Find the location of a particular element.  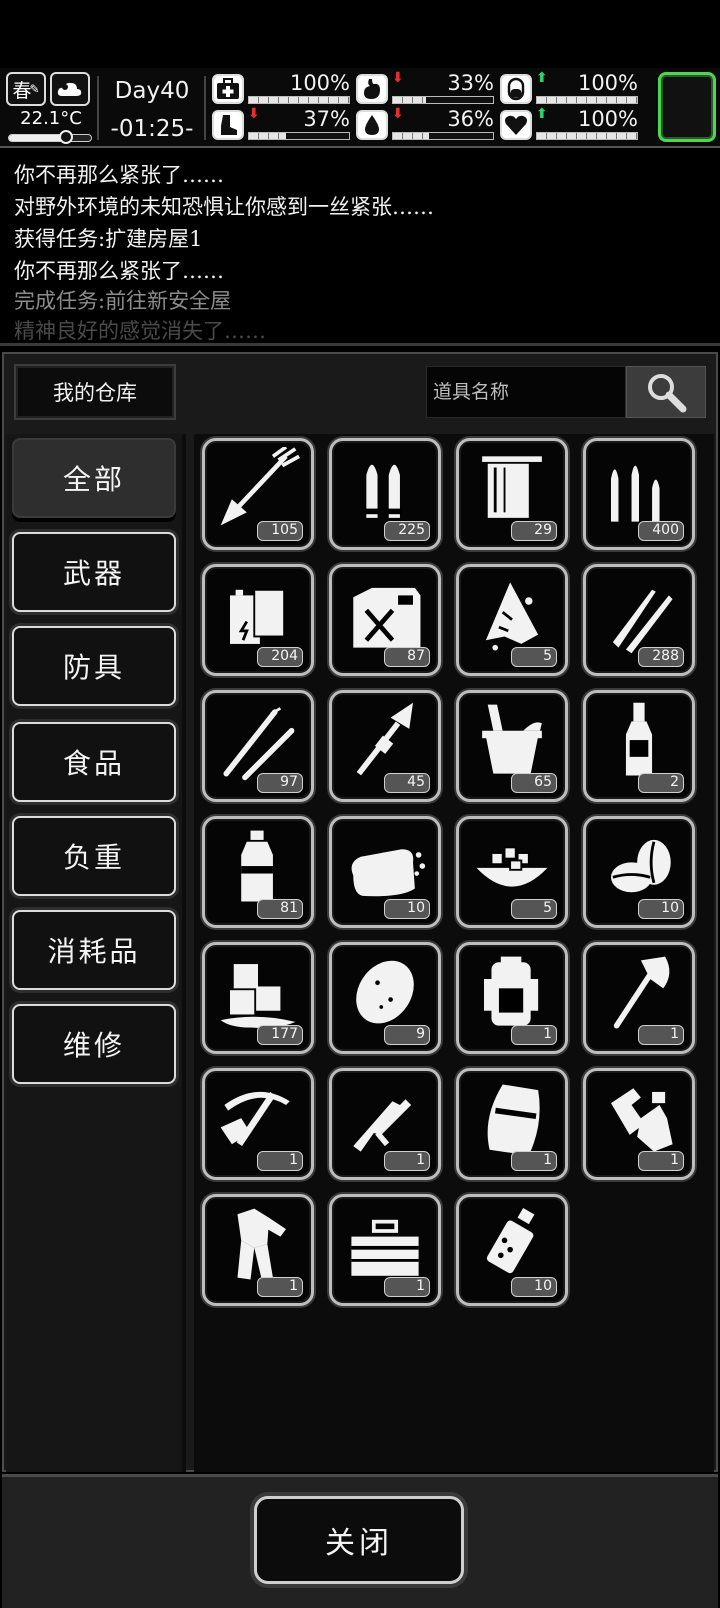

close-button: 关闭 is located at coordinates (359, 1540).